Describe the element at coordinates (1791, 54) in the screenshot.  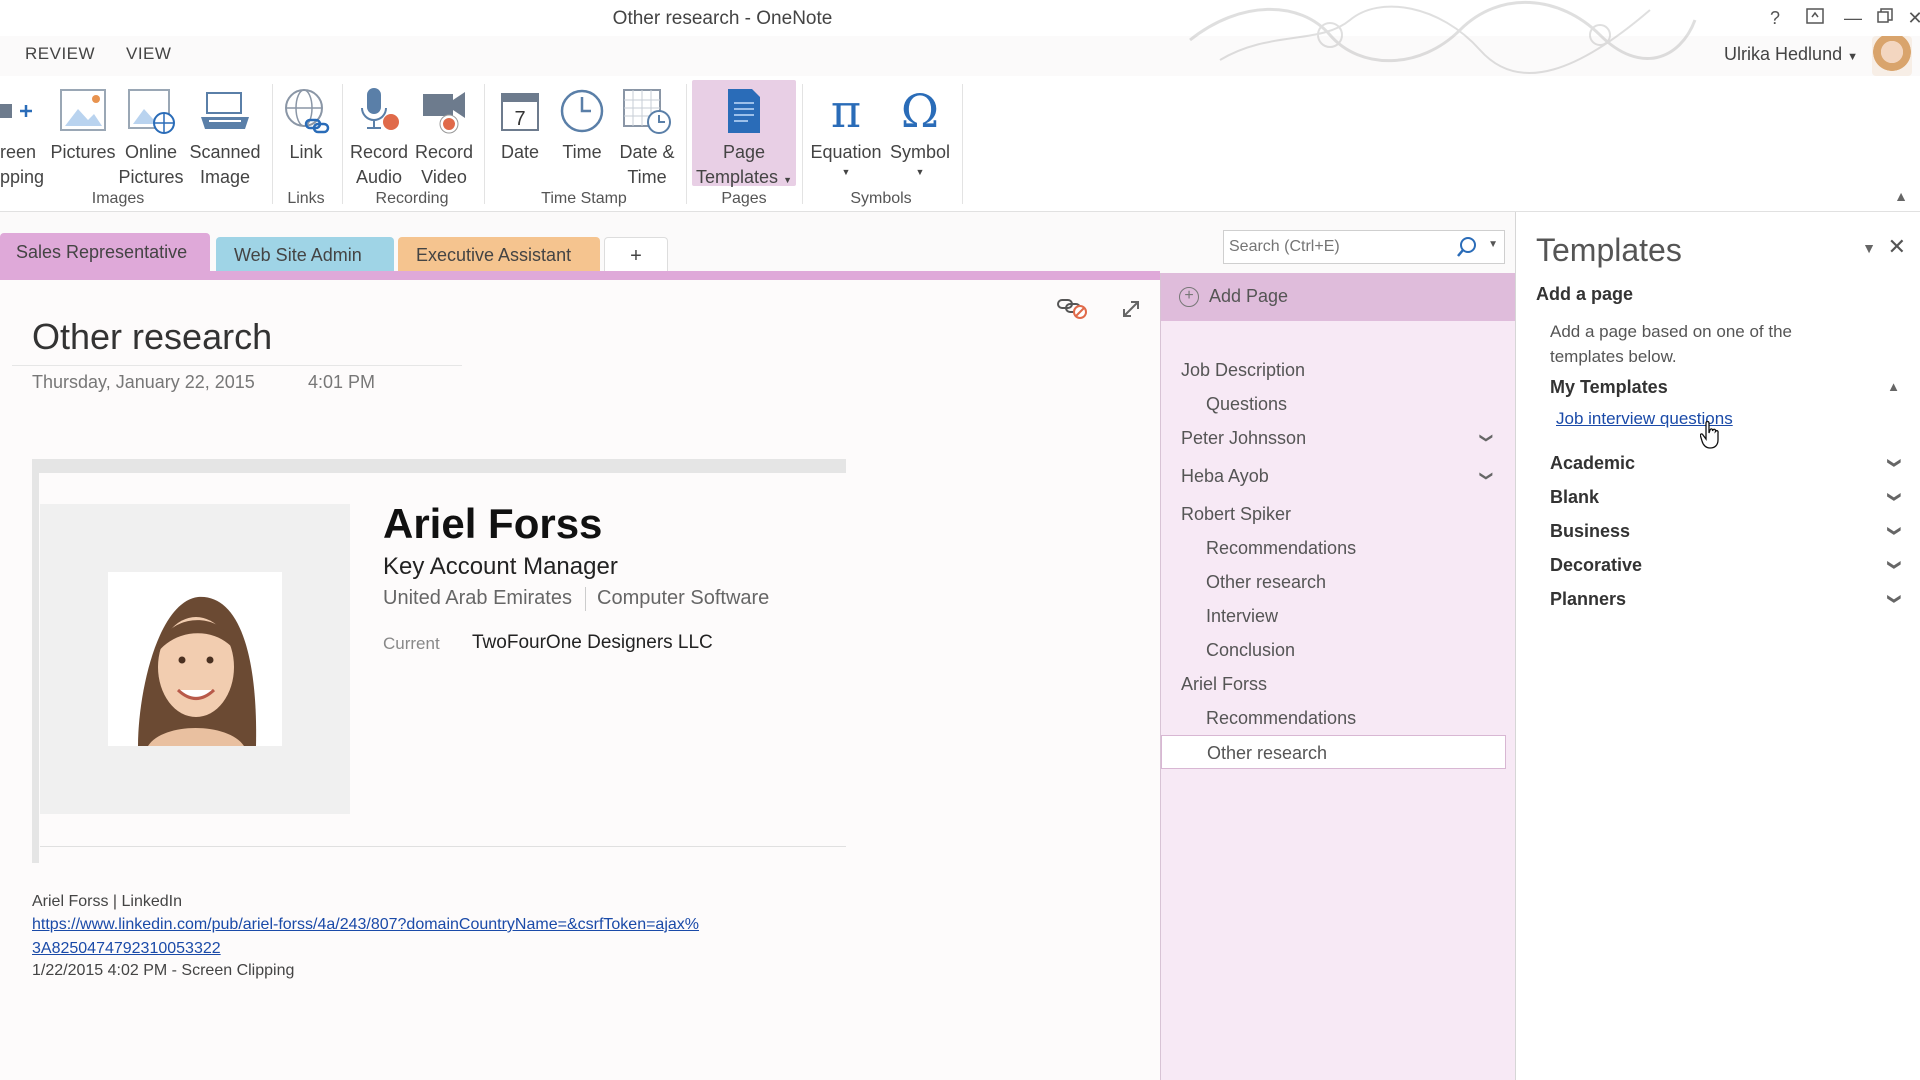
I see `user-name: Ulrika Hedlund ▼` at that location.